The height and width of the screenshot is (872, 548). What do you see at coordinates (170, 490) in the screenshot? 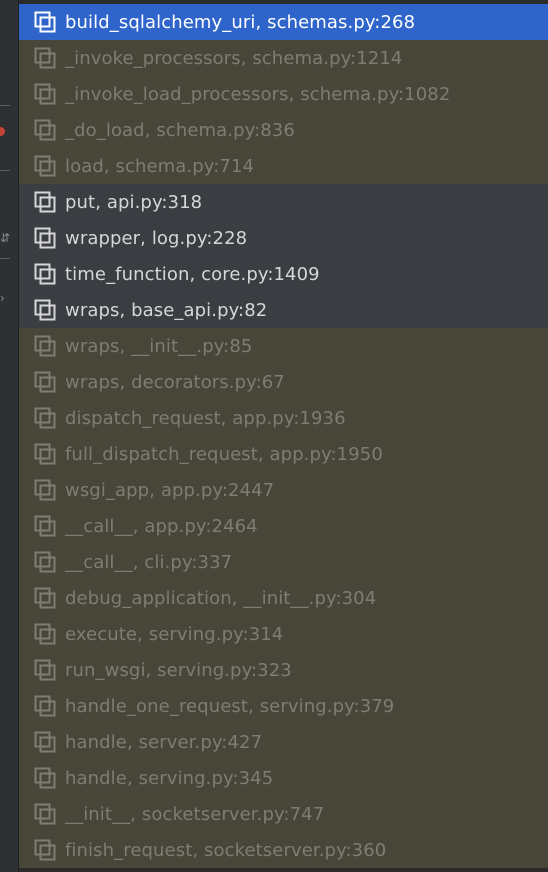
I see `stack-frame-label: wsgi_app, app.py:2447` at bounding box center [170, 490].